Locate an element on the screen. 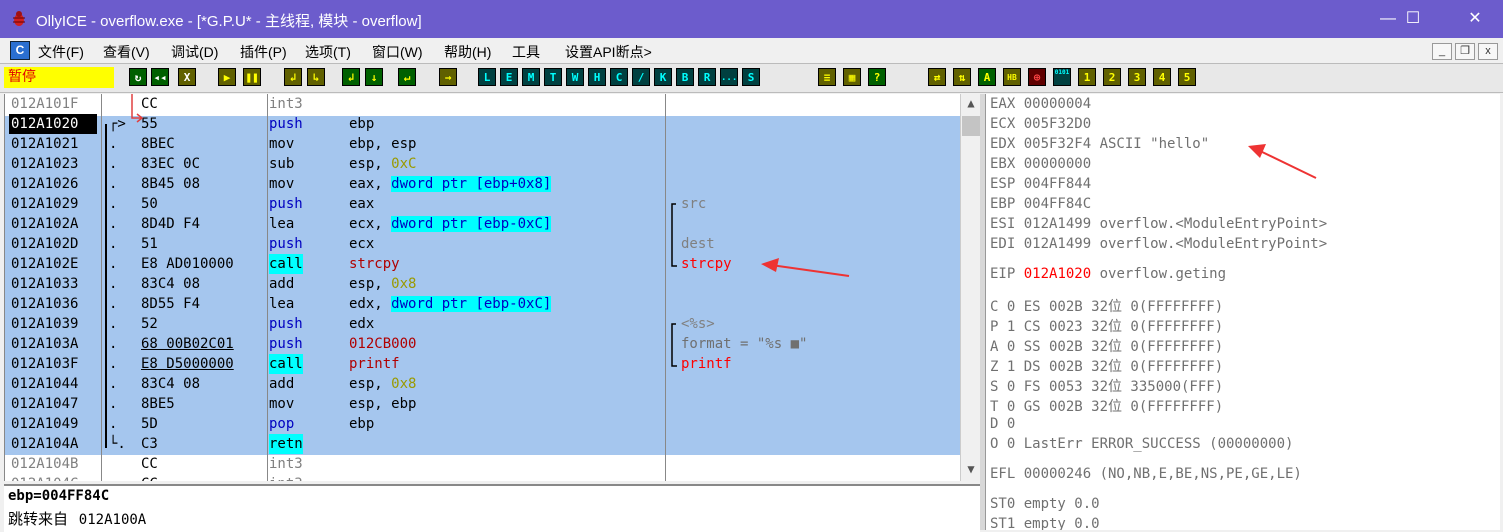 The image size is (1503, 532). swap-icon: ⇄ is located at coordinates (937, 77).